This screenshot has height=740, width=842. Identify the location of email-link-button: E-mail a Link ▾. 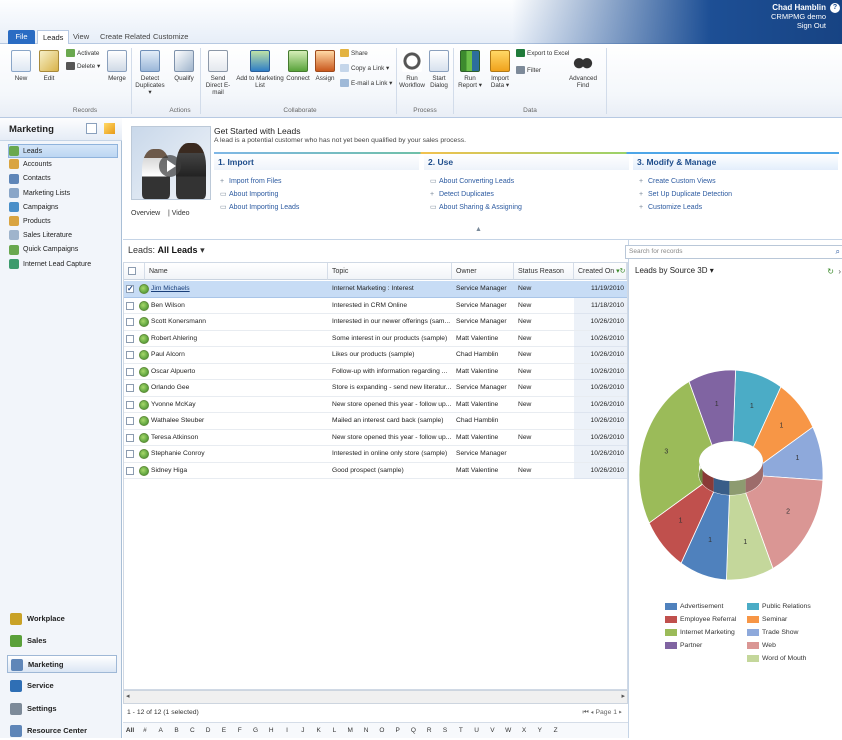
(366, 84).